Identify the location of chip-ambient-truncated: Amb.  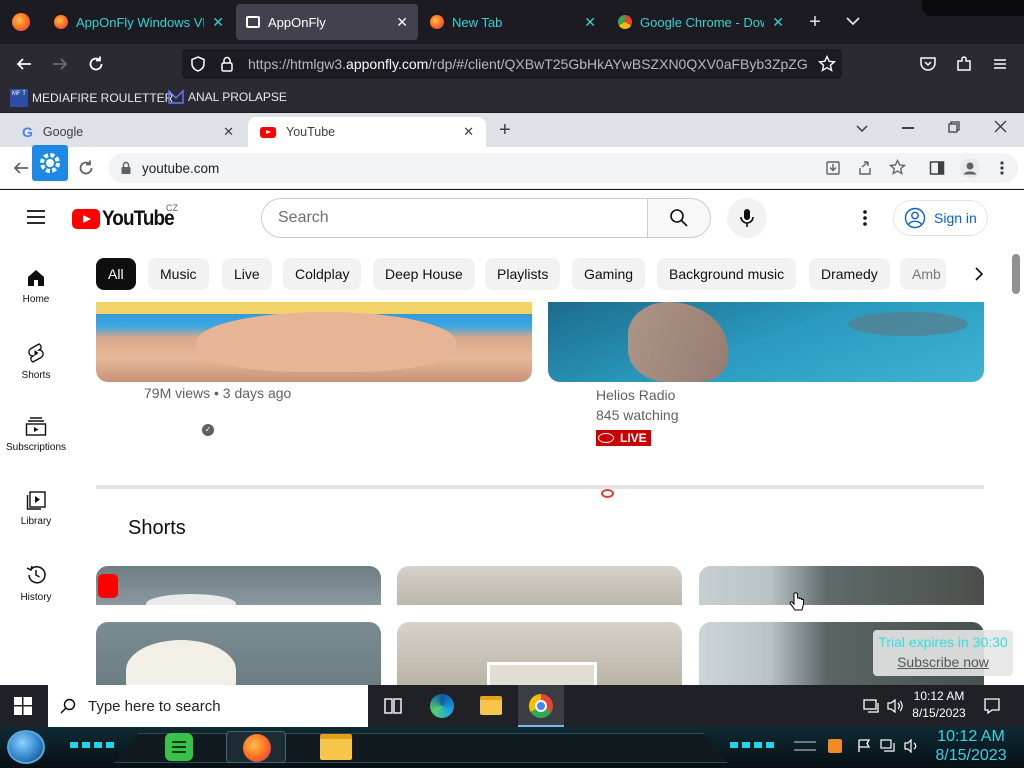
(923, 274).